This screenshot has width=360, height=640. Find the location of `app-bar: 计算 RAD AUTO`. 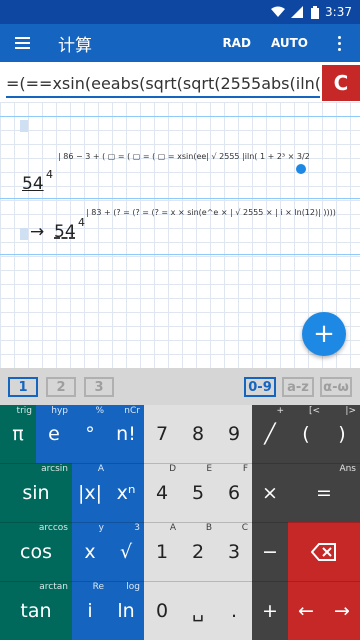

app-bar: 计算 RAD AUTO is located at coordinates (180, 43).